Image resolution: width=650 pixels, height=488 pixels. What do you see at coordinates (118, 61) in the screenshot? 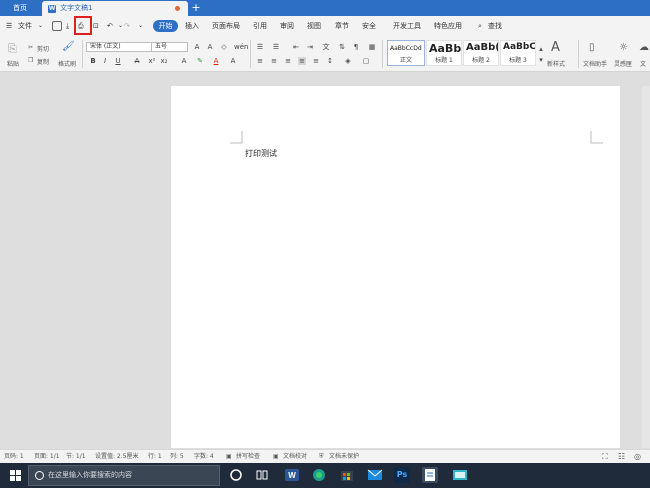
I see `underline-icon: U` at bounding box center [118, 61].